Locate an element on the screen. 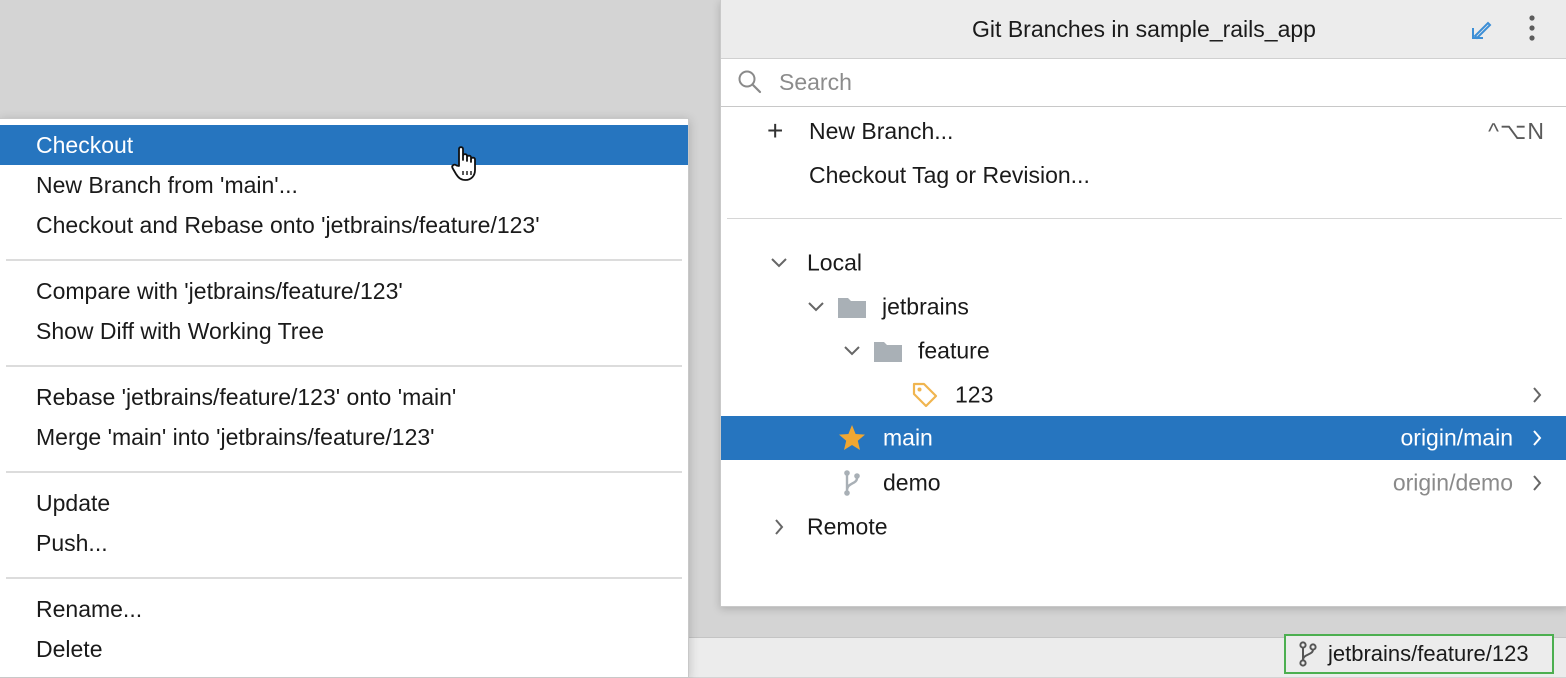  menu-item-delete: Delete is located at coordinates (344, 649).